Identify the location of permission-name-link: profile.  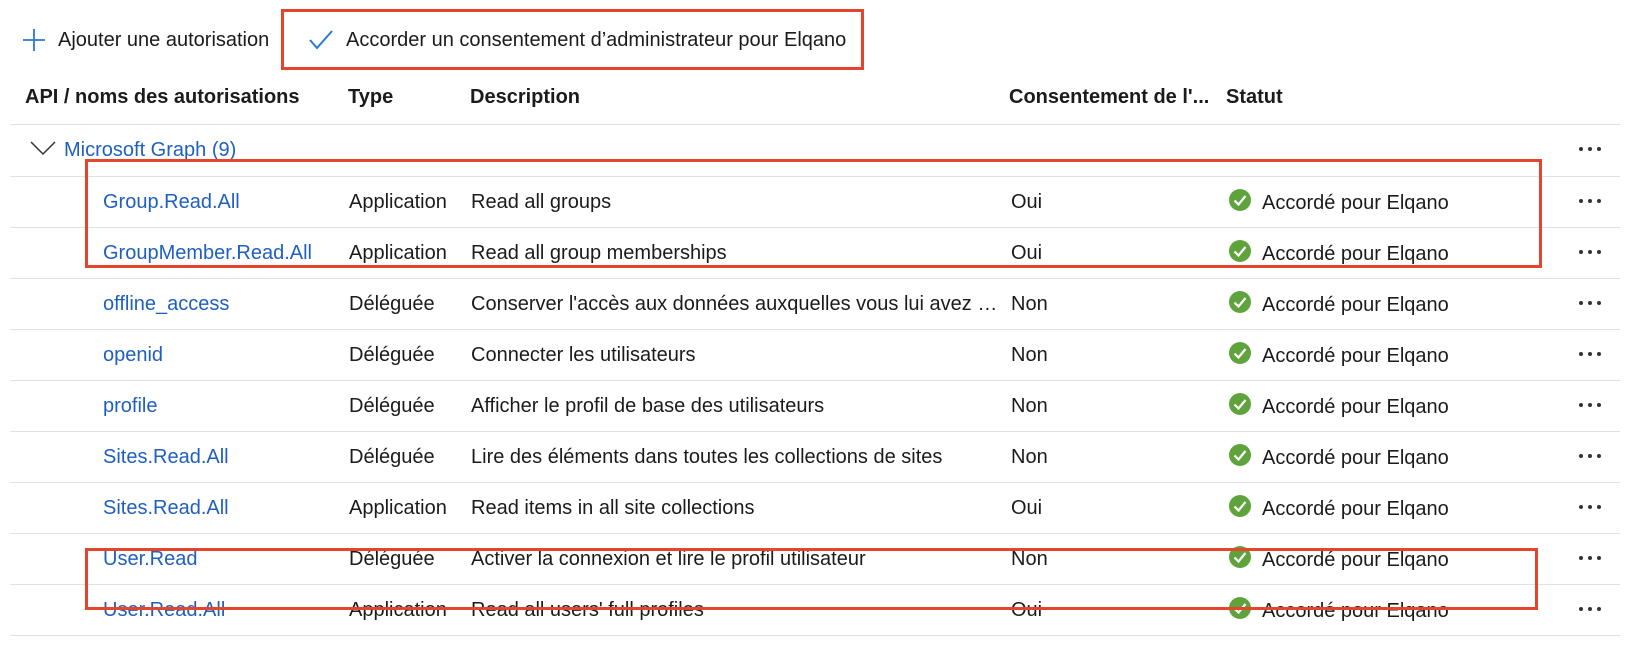
(130, 406).